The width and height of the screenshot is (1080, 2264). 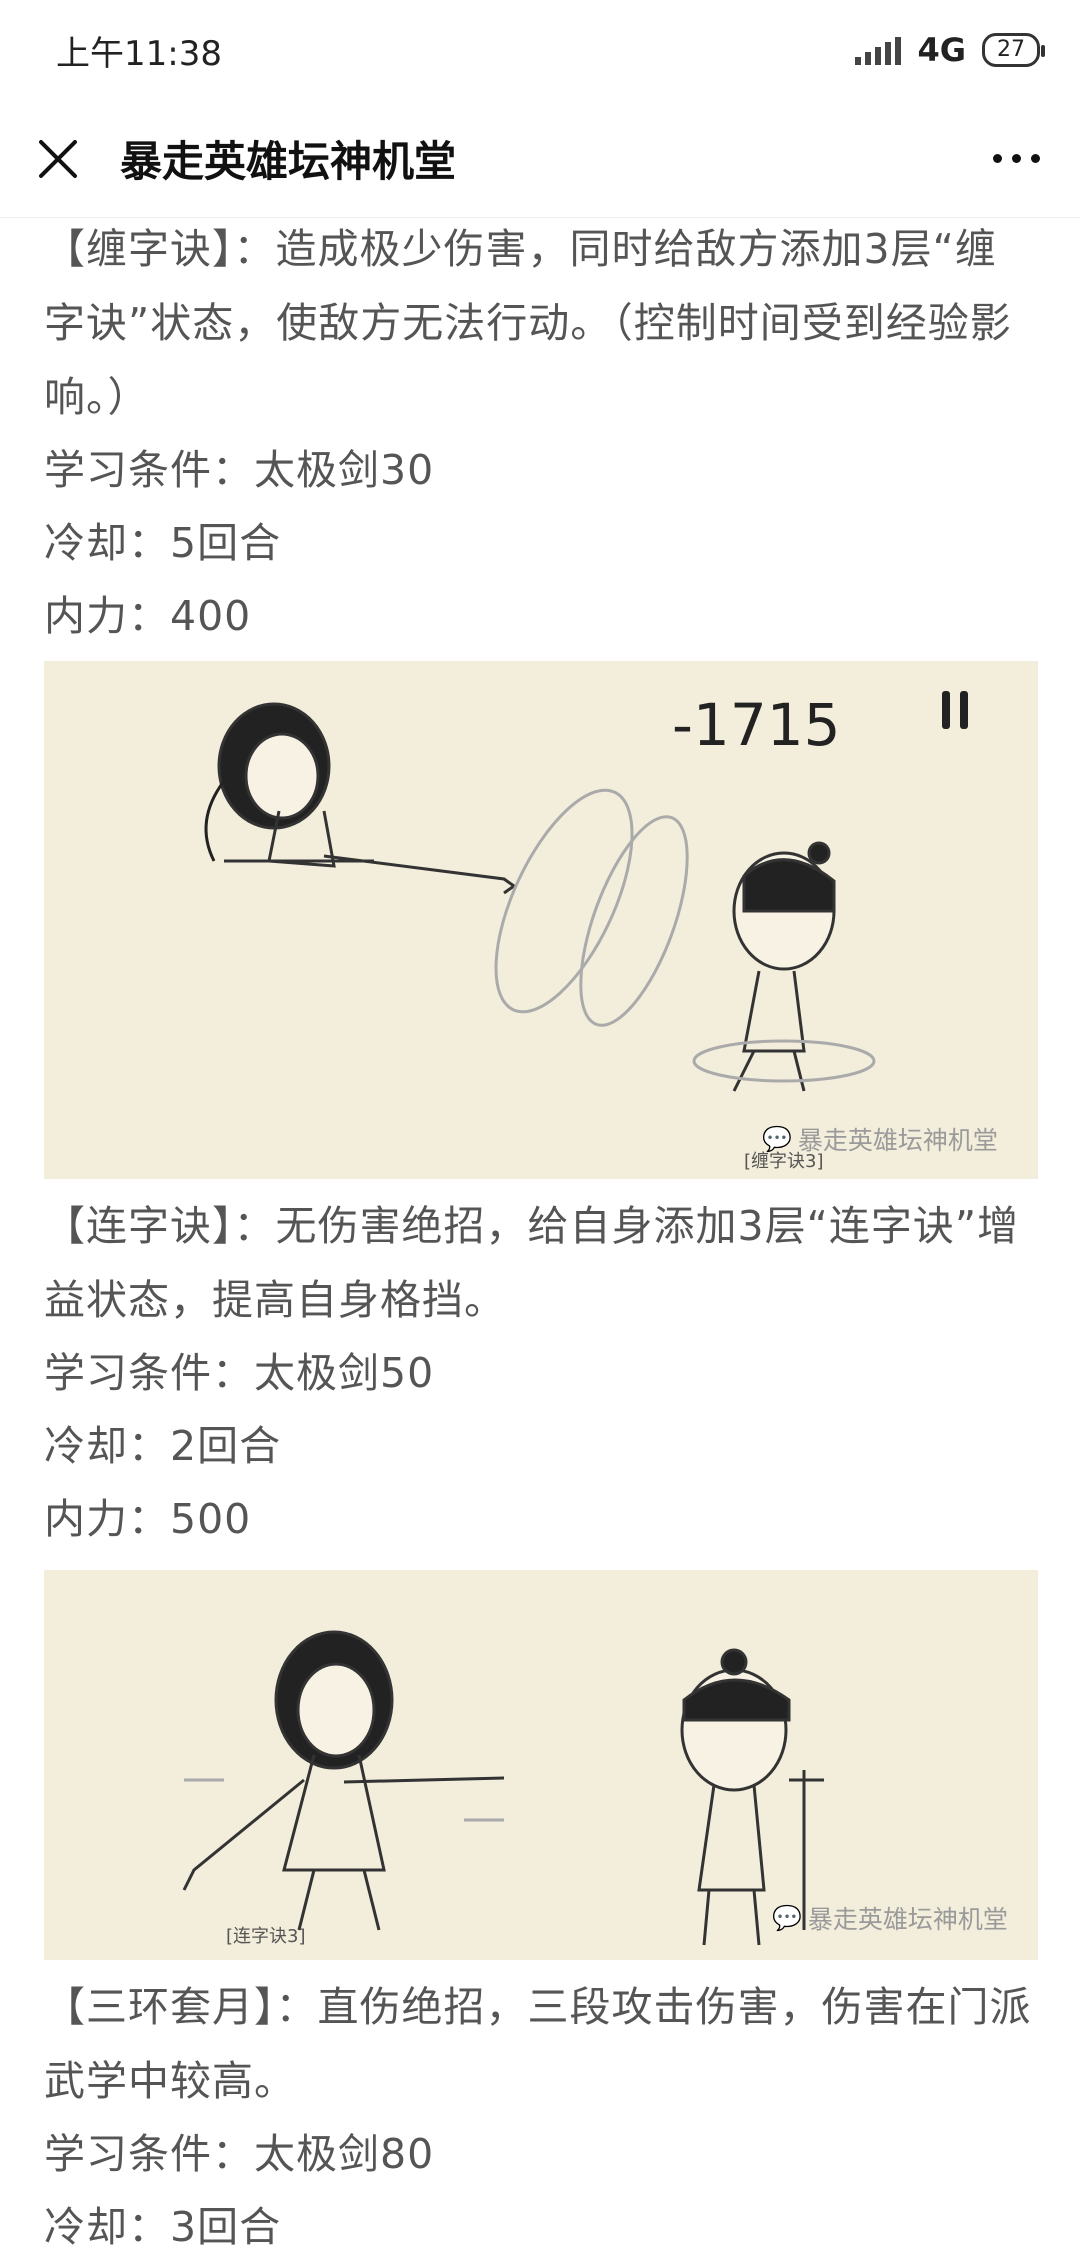 I want to click on signal-icon, so click(x=878, y=50).